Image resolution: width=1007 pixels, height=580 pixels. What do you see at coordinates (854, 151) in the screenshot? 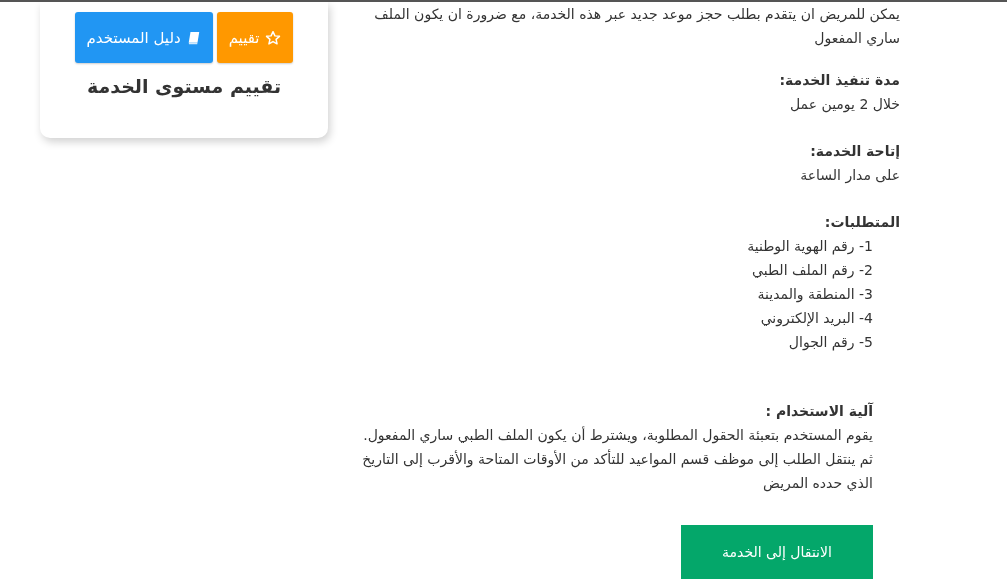
I see `section-heading: إتاحة الخدمة:` at bounding box center [854, 151].